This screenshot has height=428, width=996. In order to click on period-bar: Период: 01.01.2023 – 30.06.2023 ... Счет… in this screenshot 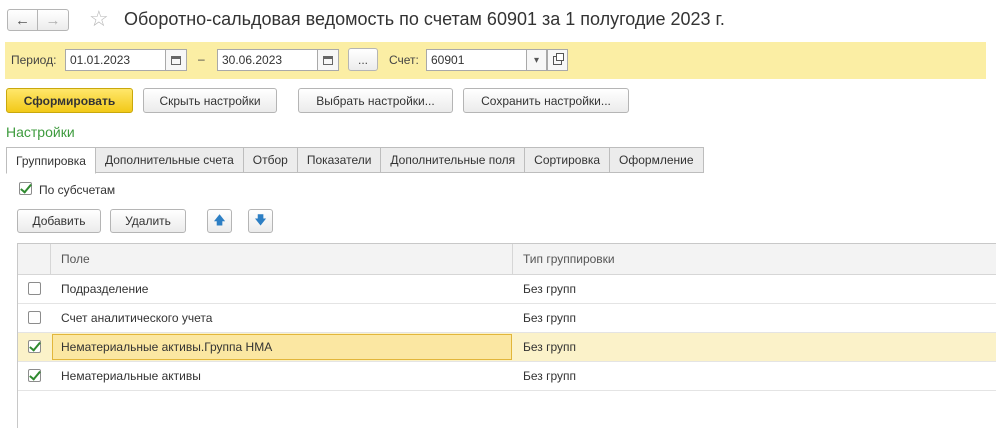, I will do `click(495, 60)`.